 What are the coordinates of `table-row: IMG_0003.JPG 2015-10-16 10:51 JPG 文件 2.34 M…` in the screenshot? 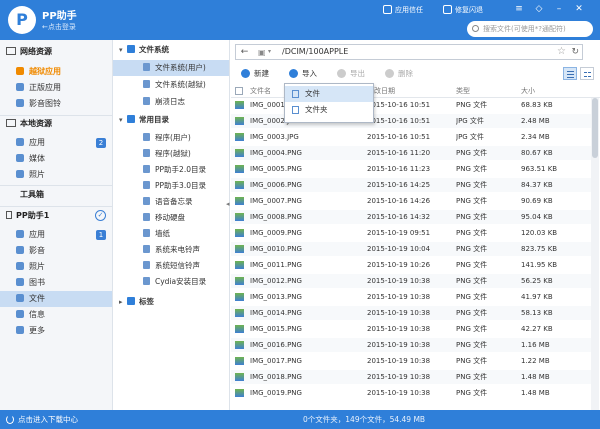 It's located at (411, 137).